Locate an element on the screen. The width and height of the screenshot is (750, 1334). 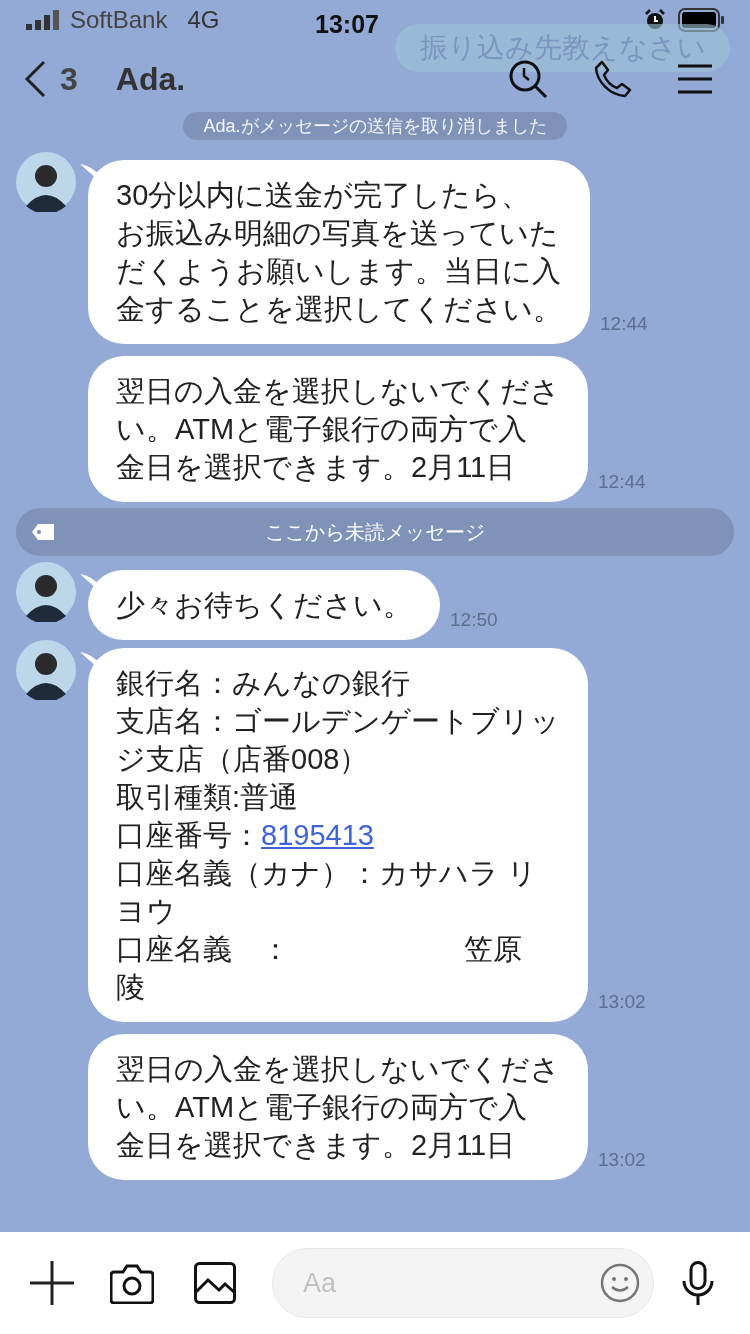
camera-icon is located at coordinates (132, 1283).